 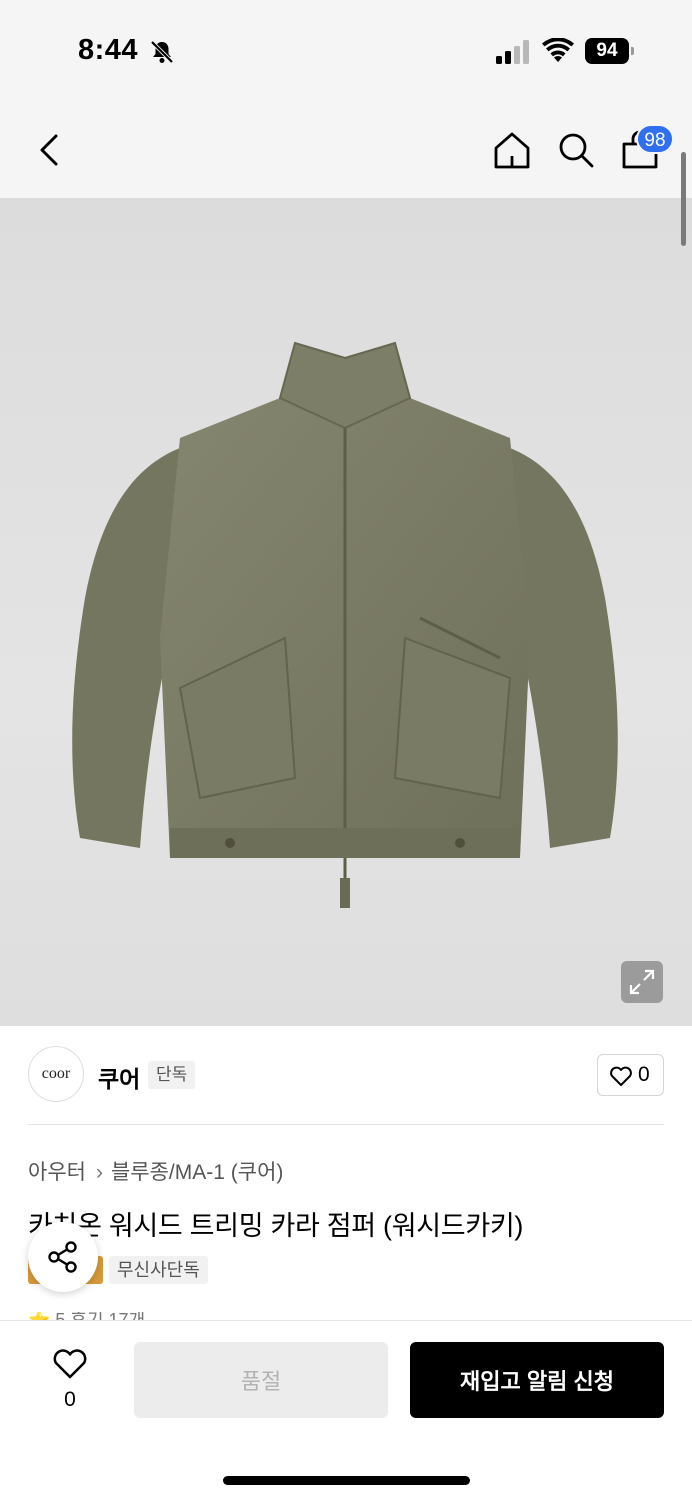 I want to click on sold-out-button: 품절, so click(x=261, y=1380).